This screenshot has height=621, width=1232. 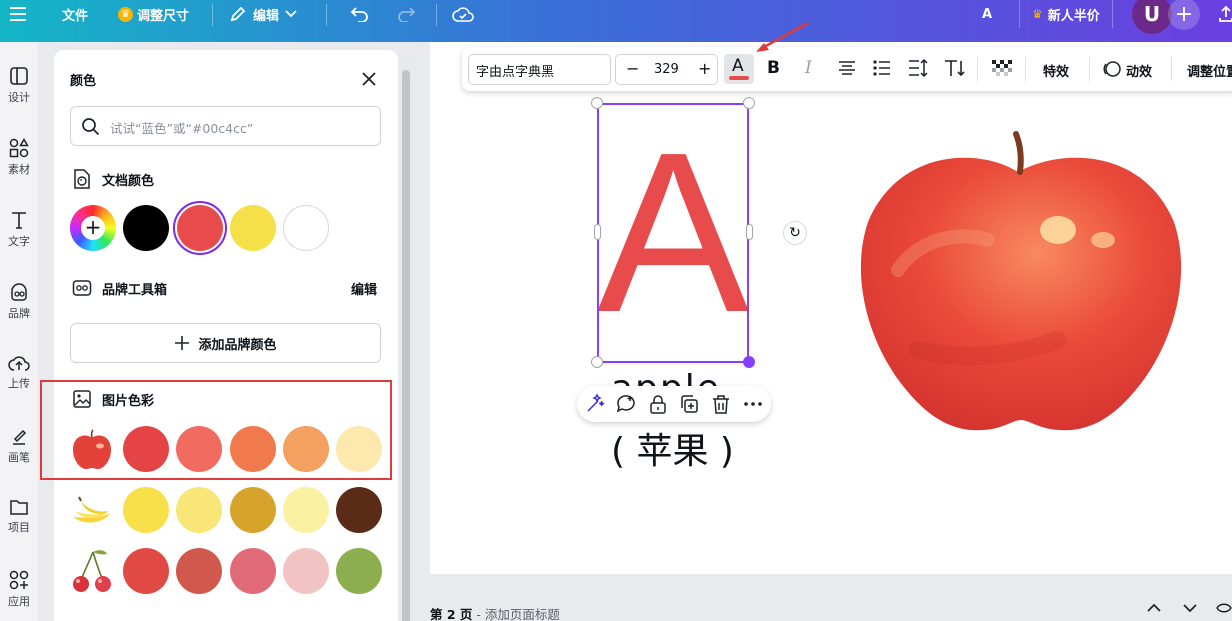 I want to click on comment-add-icon, so click(x=626, y=404).